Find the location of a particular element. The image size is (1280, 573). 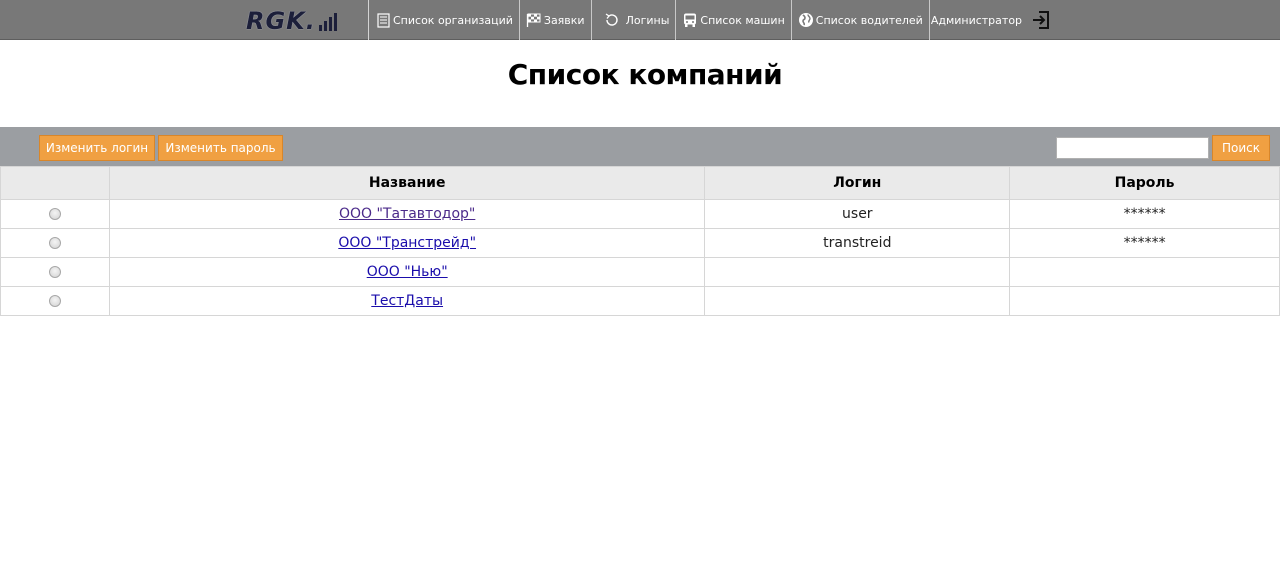

document-icon is located at coordinates (383, 20).